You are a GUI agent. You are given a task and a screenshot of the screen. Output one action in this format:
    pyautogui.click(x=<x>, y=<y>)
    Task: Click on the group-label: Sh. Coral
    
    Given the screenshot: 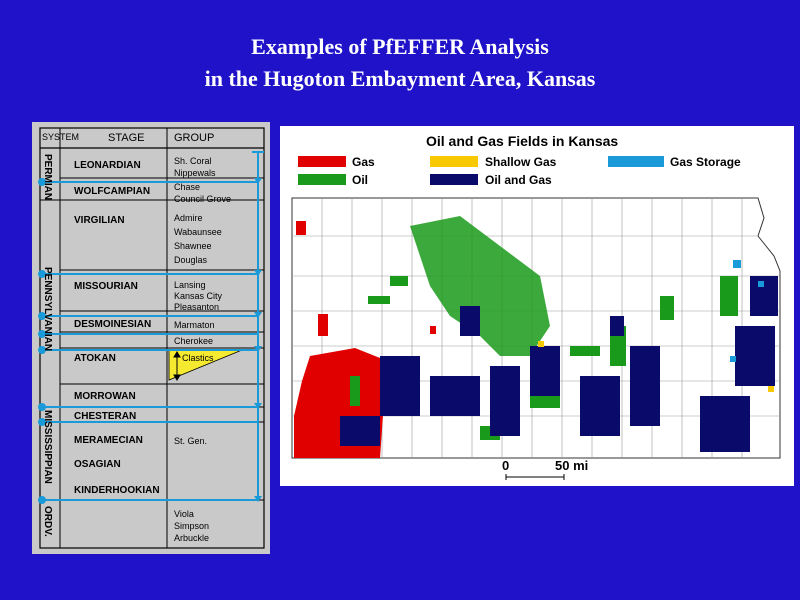 What is the action you would take?
    pyautogui.click(x=193, y=161)
    